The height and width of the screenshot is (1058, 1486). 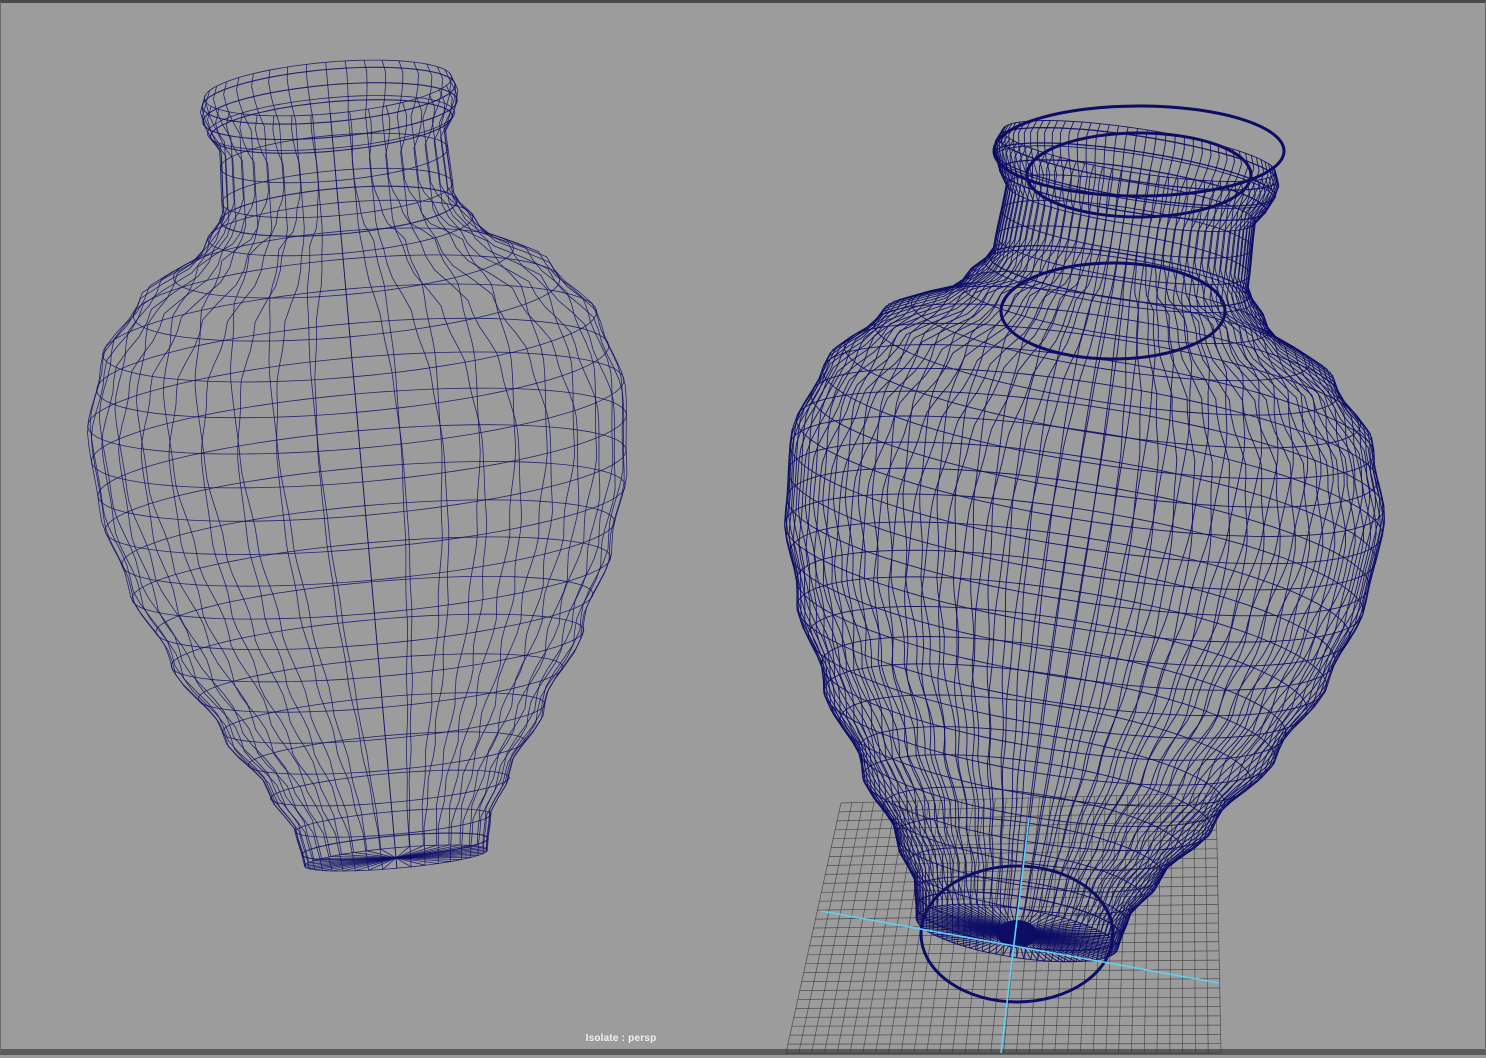 What do you see at coordinates (621, 1038) in the screenshot?
I see `isolate-camera-label: Isolate : persp` at bounding box center [621, 1038].